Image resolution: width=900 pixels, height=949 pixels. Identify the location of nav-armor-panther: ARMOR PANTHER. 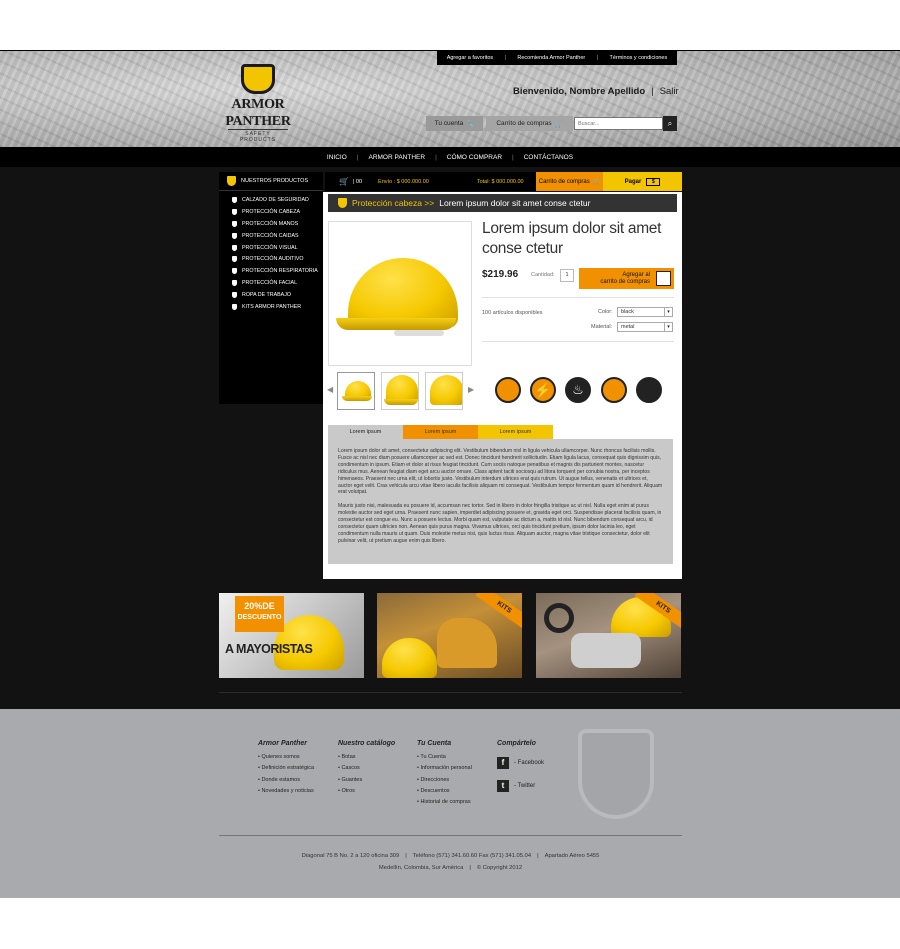
(396, 157).